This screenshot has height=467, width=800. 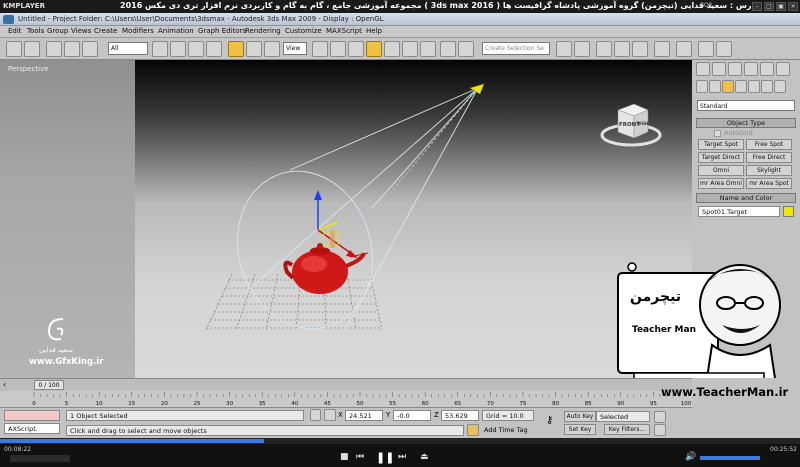 What do you see at coordinates (356, 49) in the screenshot?
I see `keyboard-shortcut-icon` at bounding box center [356, 49].